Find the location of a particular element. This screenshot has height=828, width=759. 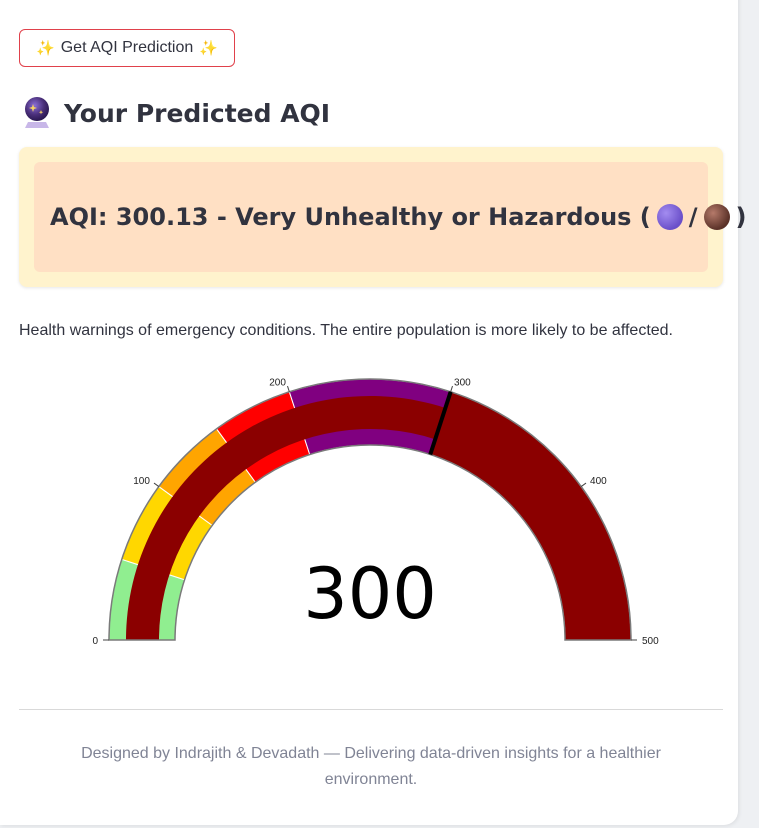

footer-divider is located at coordinates (371, 709).